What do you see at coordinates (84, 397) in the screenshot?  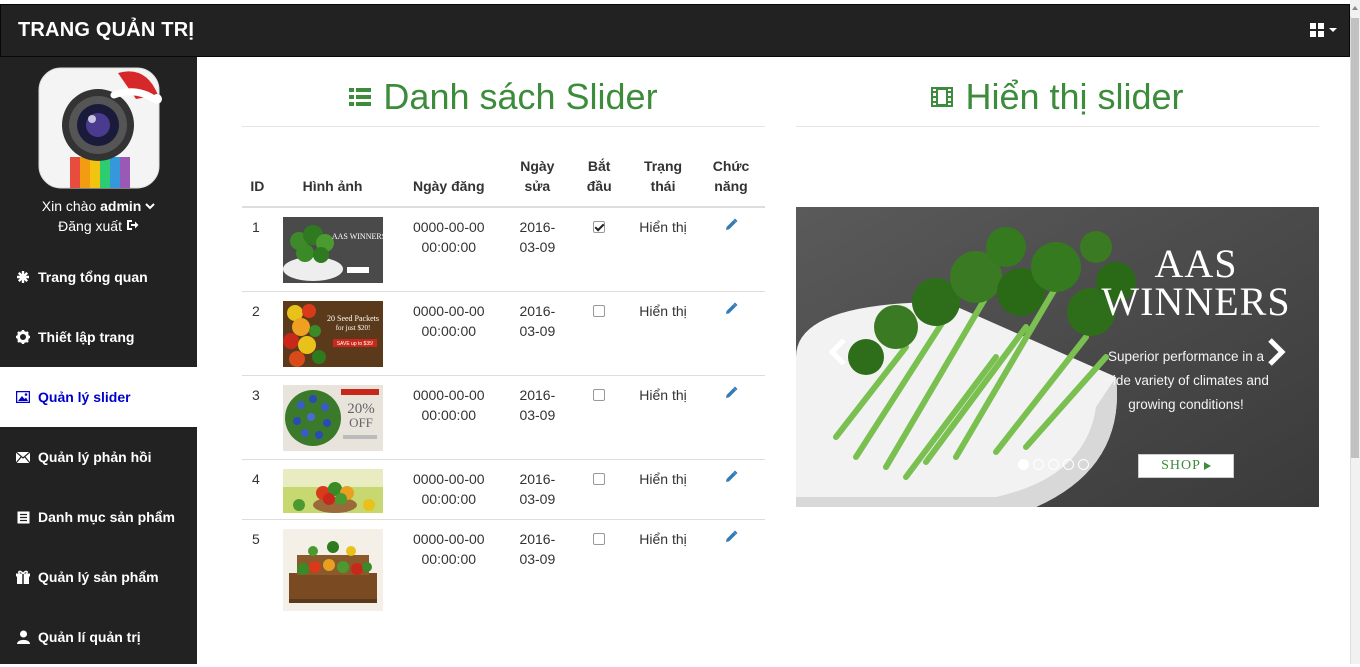 I see `sidebar-item-label: Quản lý slider` at bounding box center [84, 397].